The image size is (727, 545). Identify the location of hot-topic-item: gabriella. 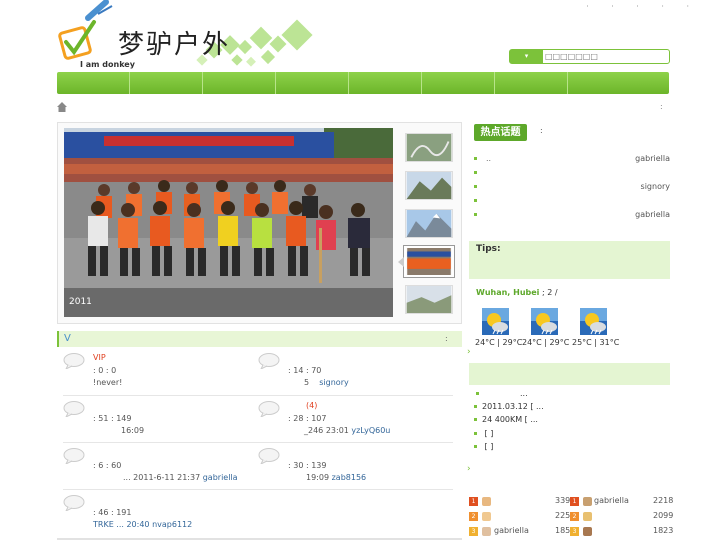
(572, 216).